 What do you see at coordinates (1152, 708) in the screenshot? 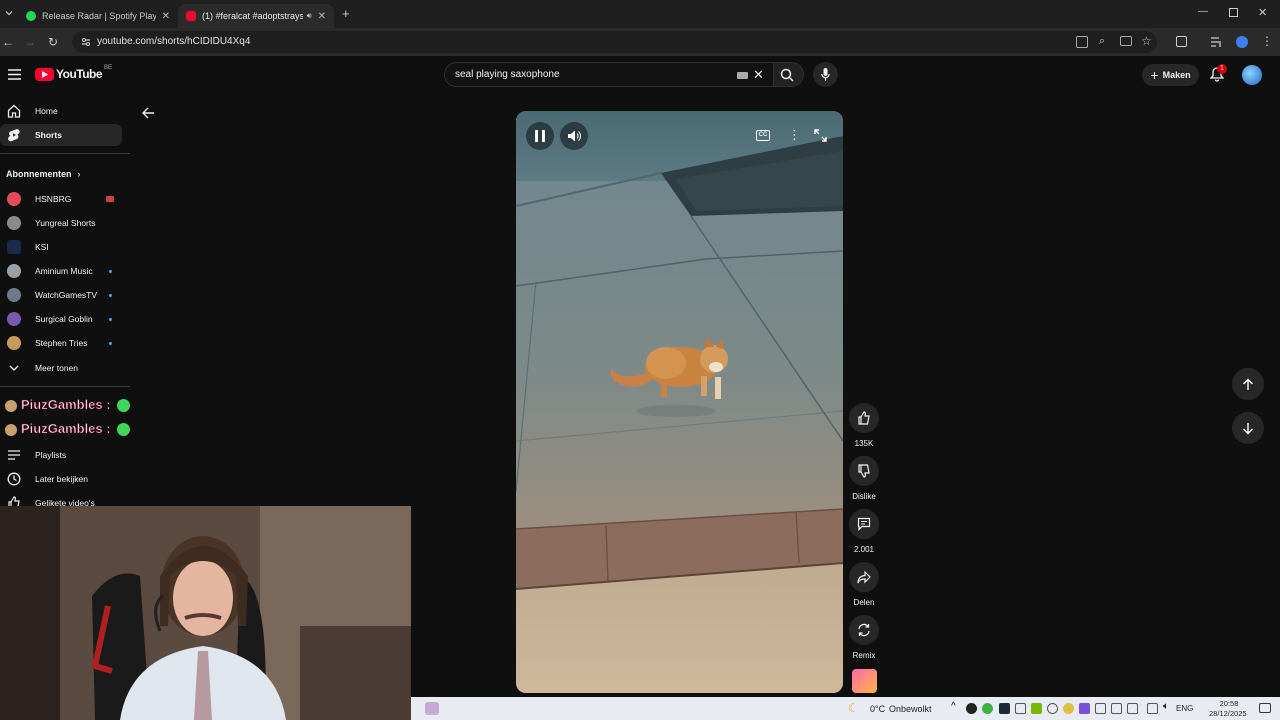
I see `network-icon` at bounding box center [1152, 708].